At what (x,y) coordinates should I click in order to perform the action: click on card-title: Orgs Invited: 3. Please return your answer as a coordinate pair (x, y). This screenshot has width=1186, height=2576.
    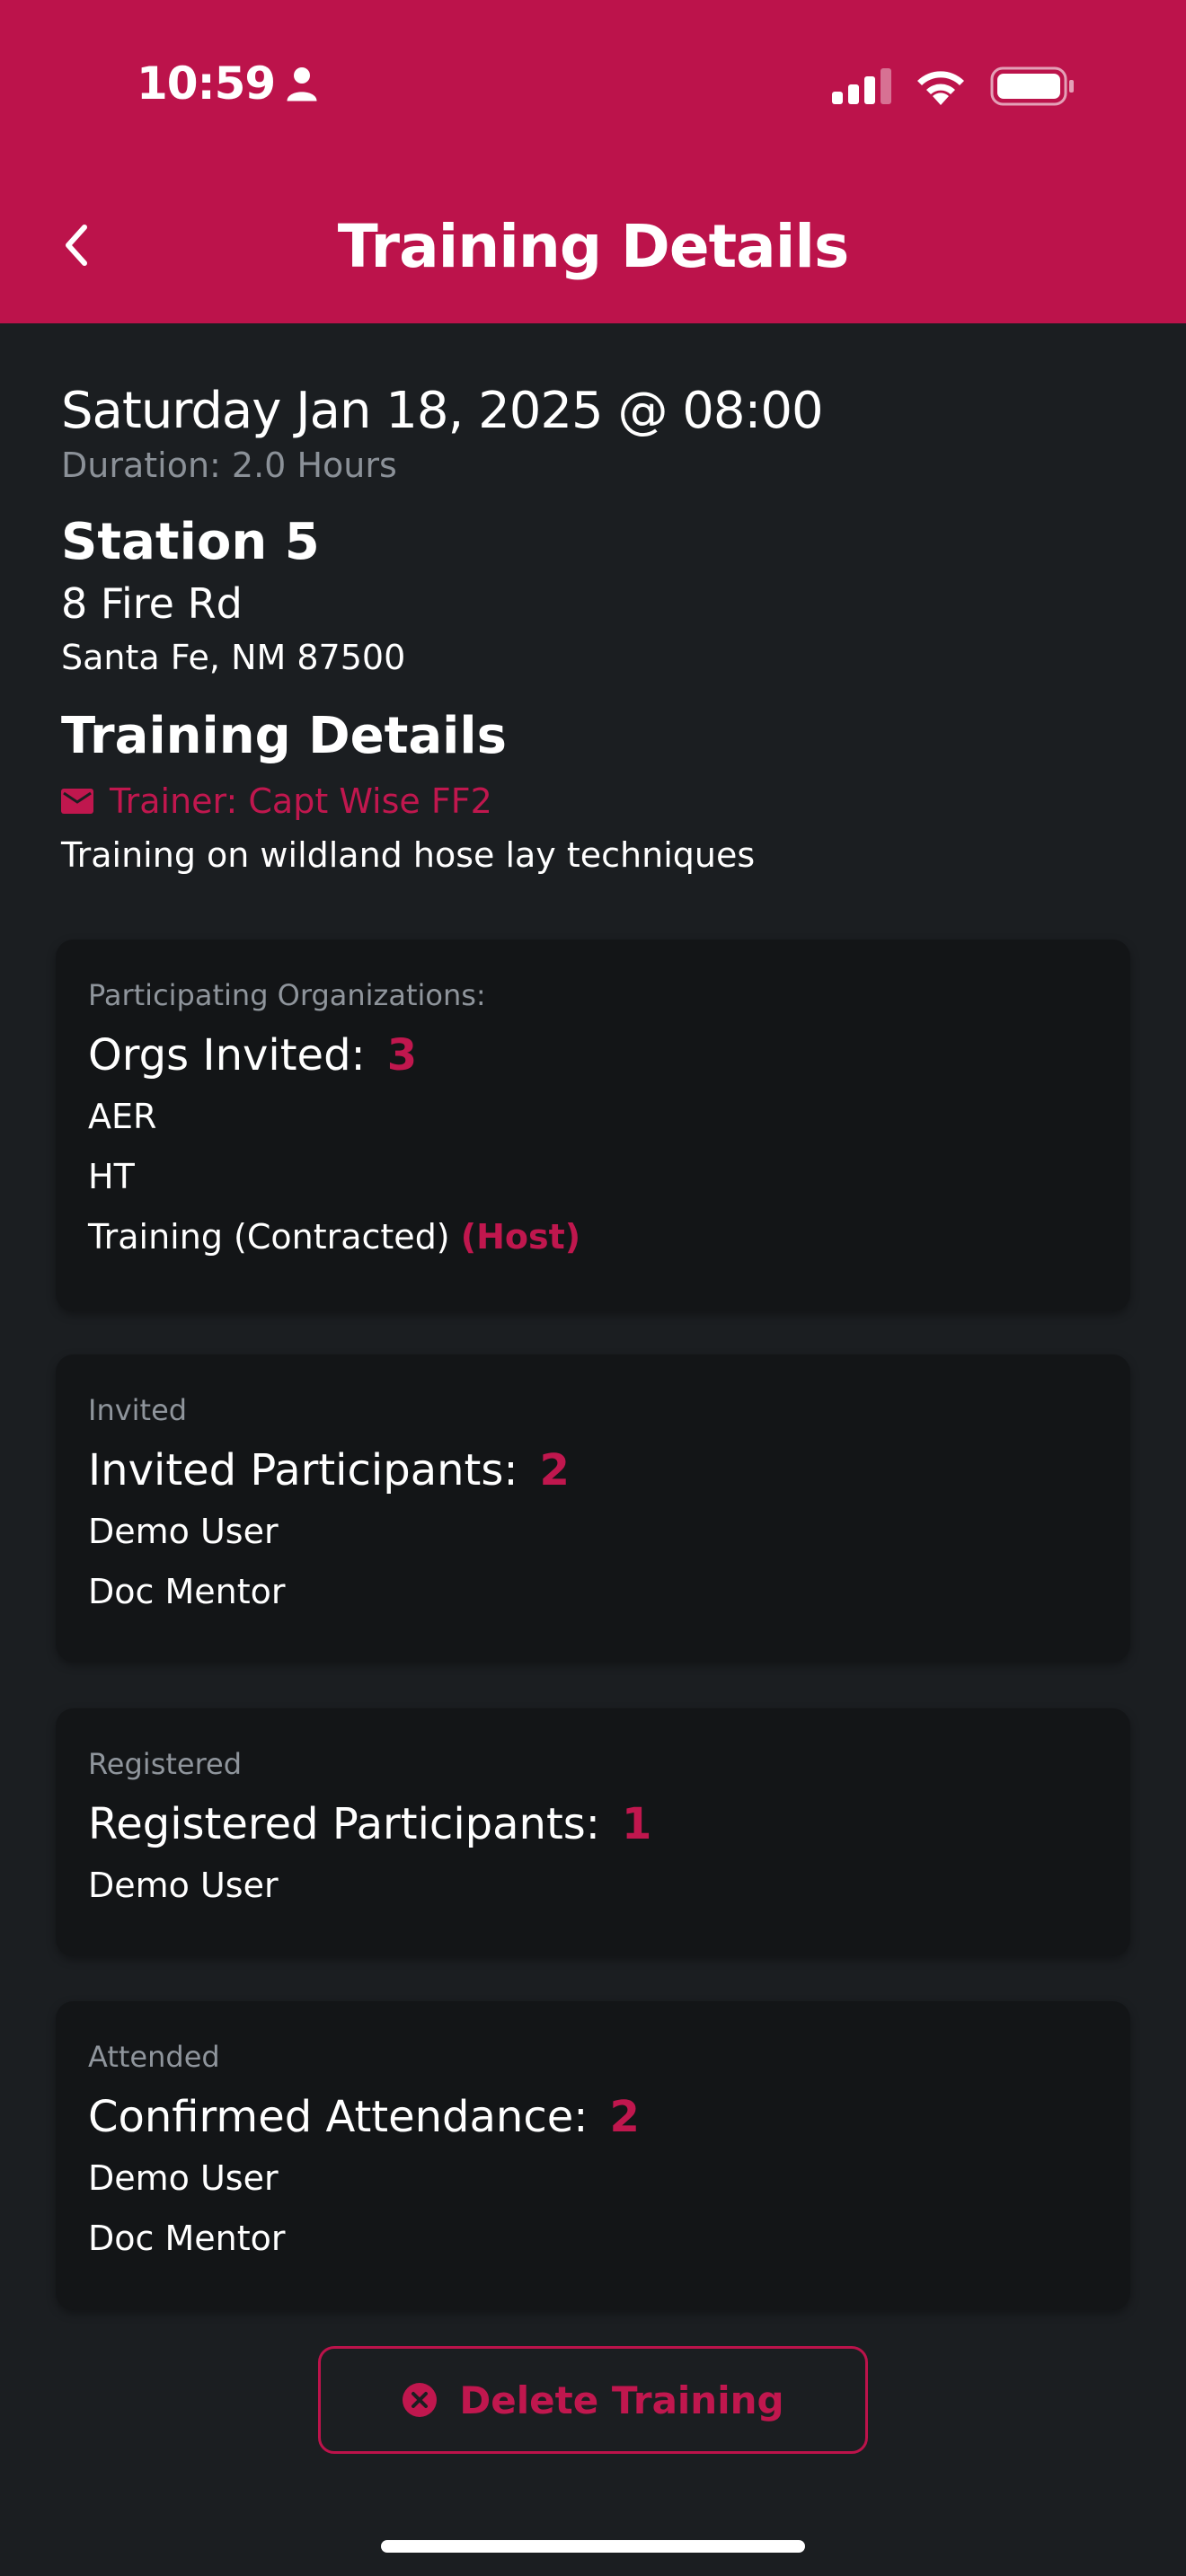
    Looking at the image, I should click on (593, 1055).